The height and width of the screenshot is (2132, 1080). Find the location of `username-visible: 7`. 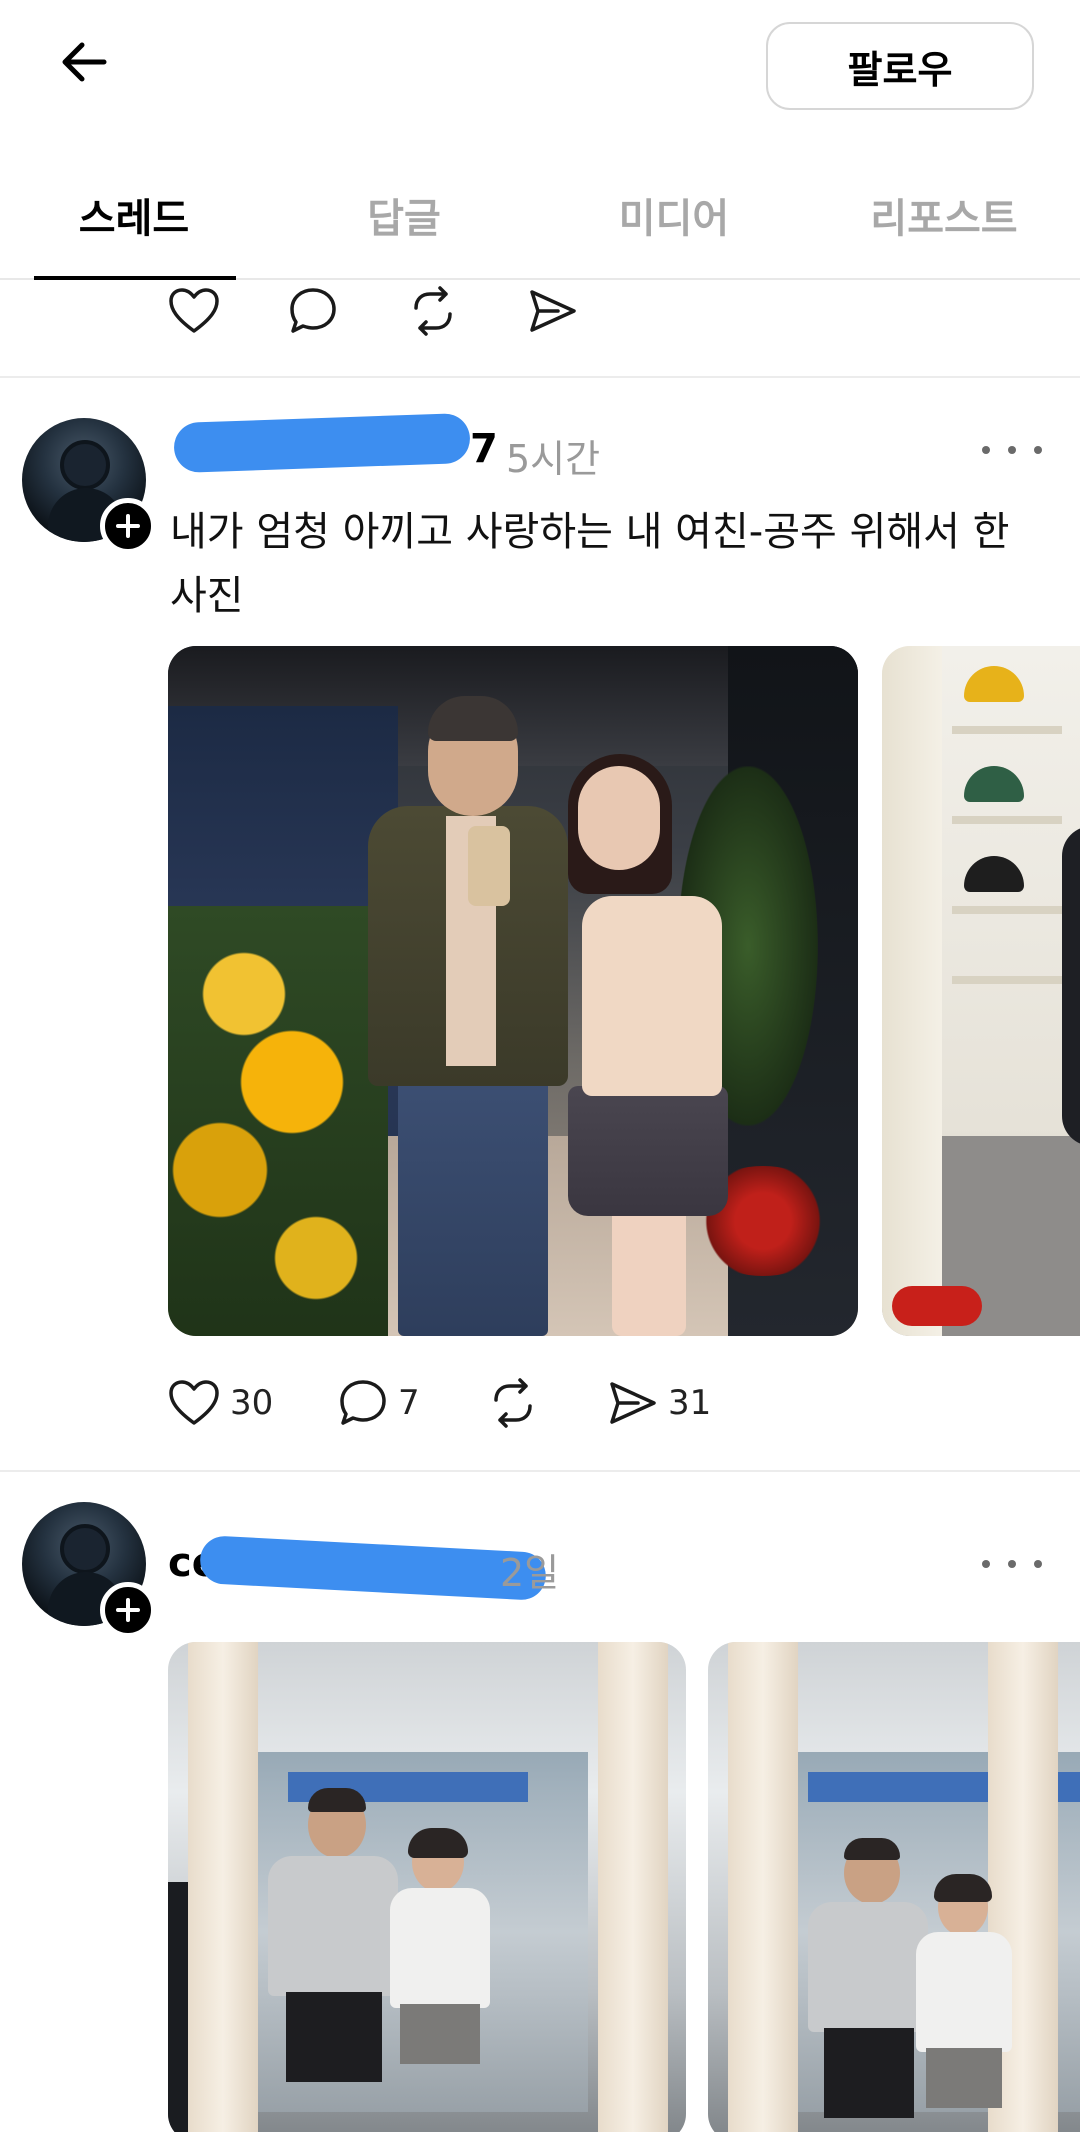

username-visible: 7 is located at coordinates (484, 449).